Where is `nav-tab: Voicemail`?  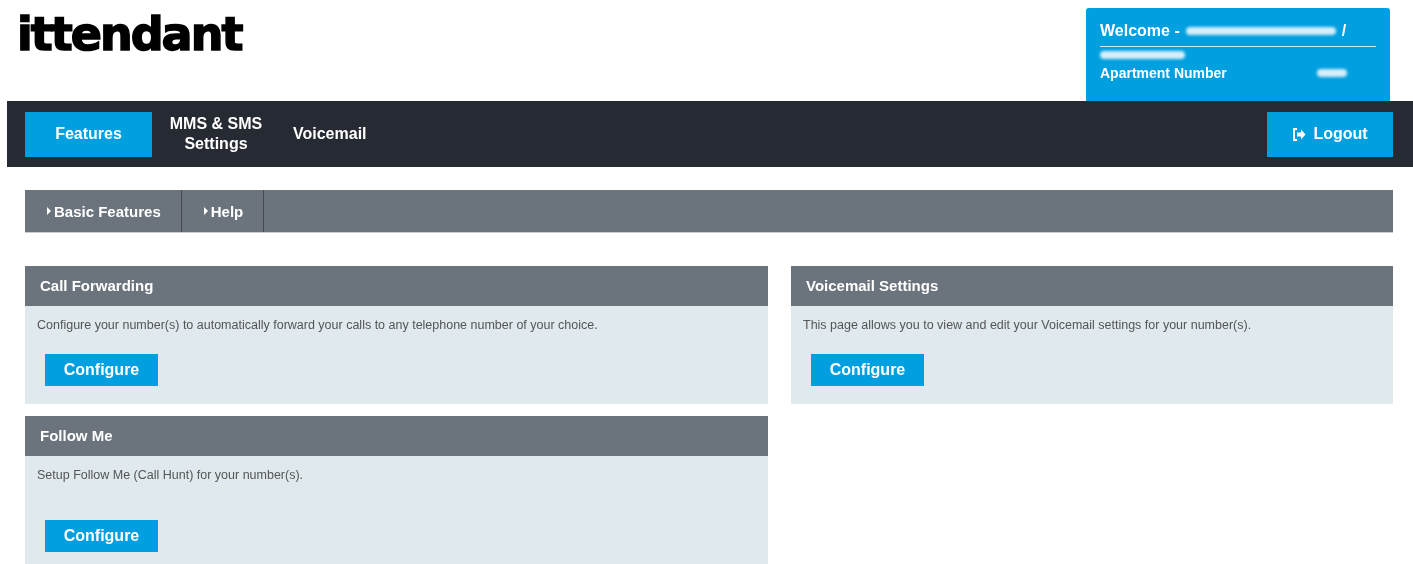
nav-tab: Voicemail is located at coordinates (330, 134).